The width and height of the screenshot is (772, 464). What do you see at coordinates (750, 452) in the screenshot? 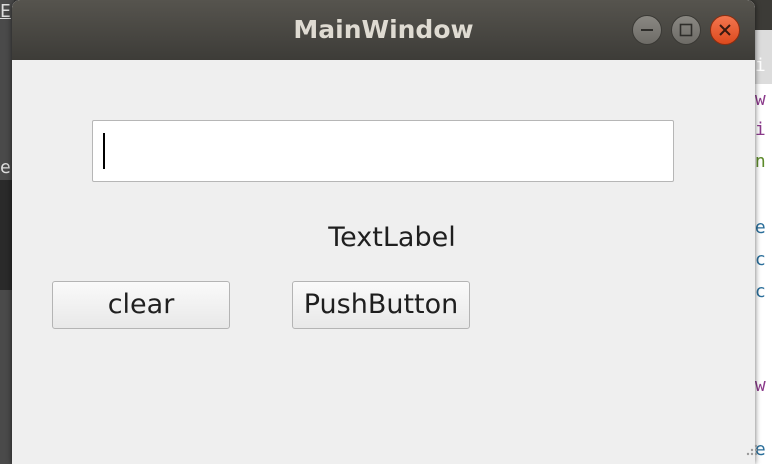
I see `resize-grip-icon` at bounding box center [750, 452].